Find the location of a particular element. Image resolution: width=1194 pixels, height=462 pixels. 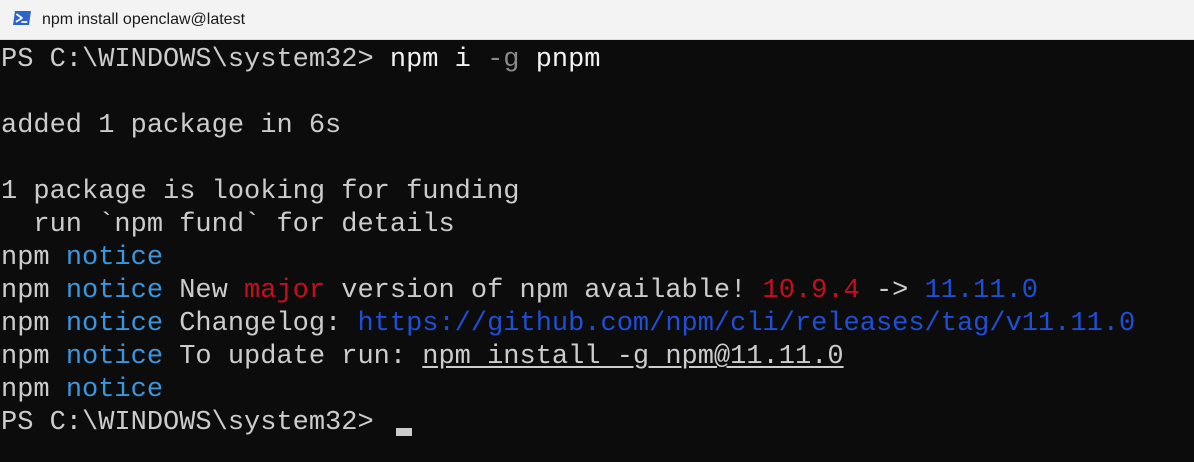

final-prompt-line: PS C:\WINDOWS\system32> is located at coordinates (195, 423).